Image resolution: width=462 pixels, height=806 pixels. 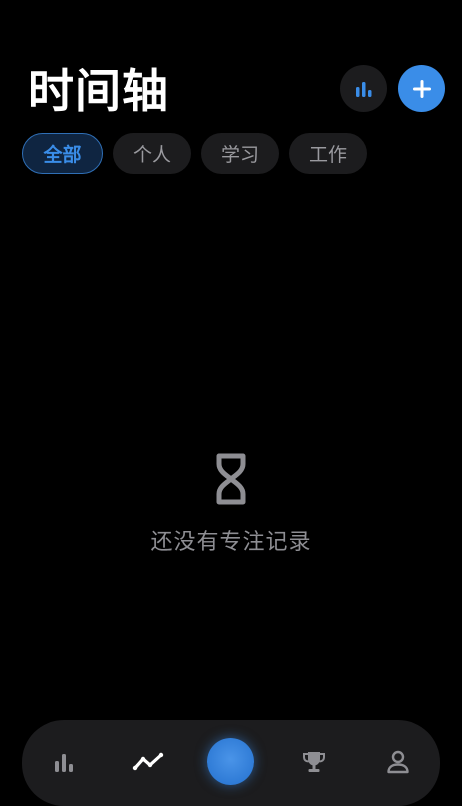 I want to click on filter-chip-personal: 个人, so click(x=152, y=153).